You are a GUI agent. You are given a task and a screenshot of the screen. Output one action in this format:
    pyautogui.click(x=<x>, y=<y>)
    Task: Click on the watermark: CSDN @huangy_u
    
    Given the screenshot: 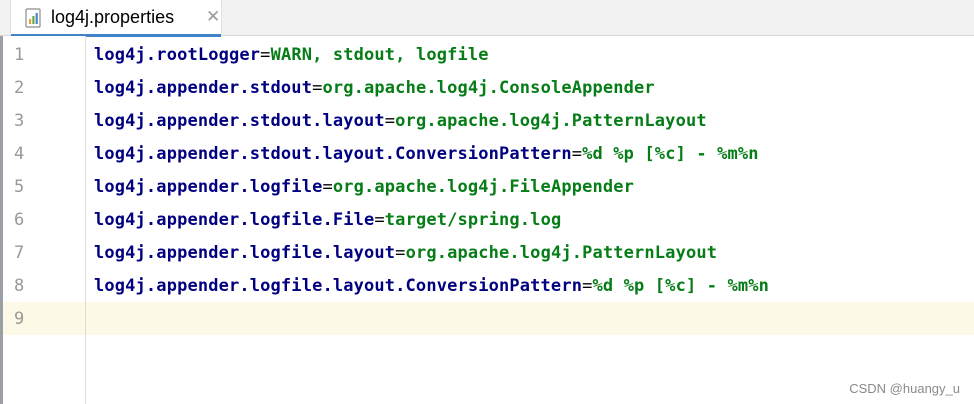 What is the action you would take?
    pyautogui.click(x=904, y=388)
    